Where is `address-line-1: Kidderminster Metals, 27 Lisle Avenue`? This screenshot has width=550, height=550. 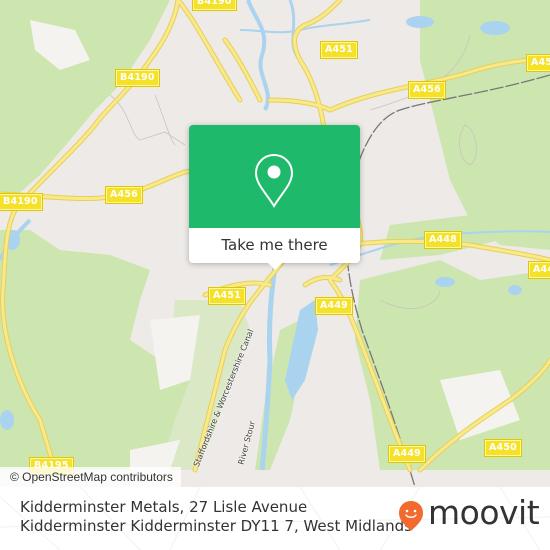 address-line-1: Kidderminster Metals, 27 Lisle Avenue is located at coordinates (164, 507).